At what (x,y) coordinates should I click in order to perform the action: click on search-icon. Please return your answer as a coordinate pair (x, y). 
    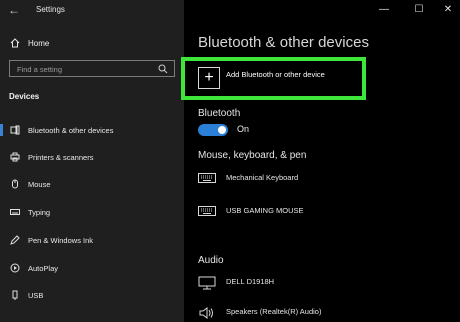
    Looking at the image, I should click on (163, 69).